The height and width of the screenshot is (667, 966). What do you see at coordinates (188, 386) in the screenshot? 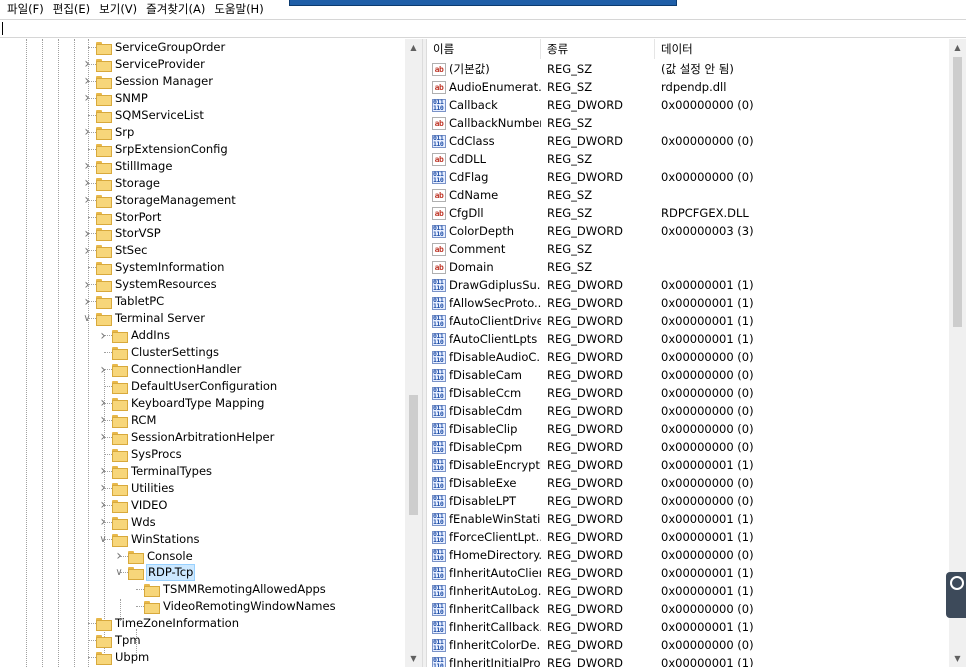
I see `tree-item: DefaultUserConfiguration` at bounding box center [188, 386].